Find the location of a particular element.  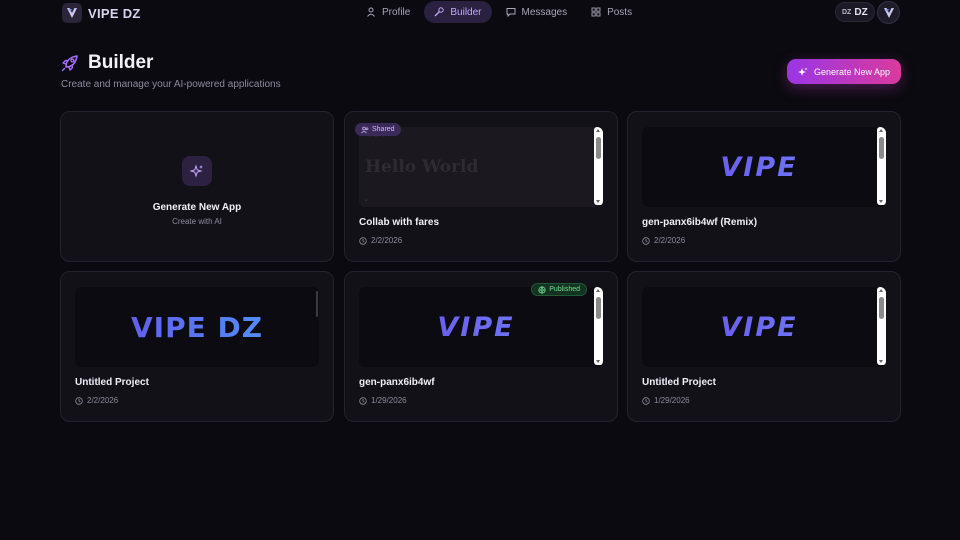

brand-name: VIPE DZ is located at coordinates (114, 13).